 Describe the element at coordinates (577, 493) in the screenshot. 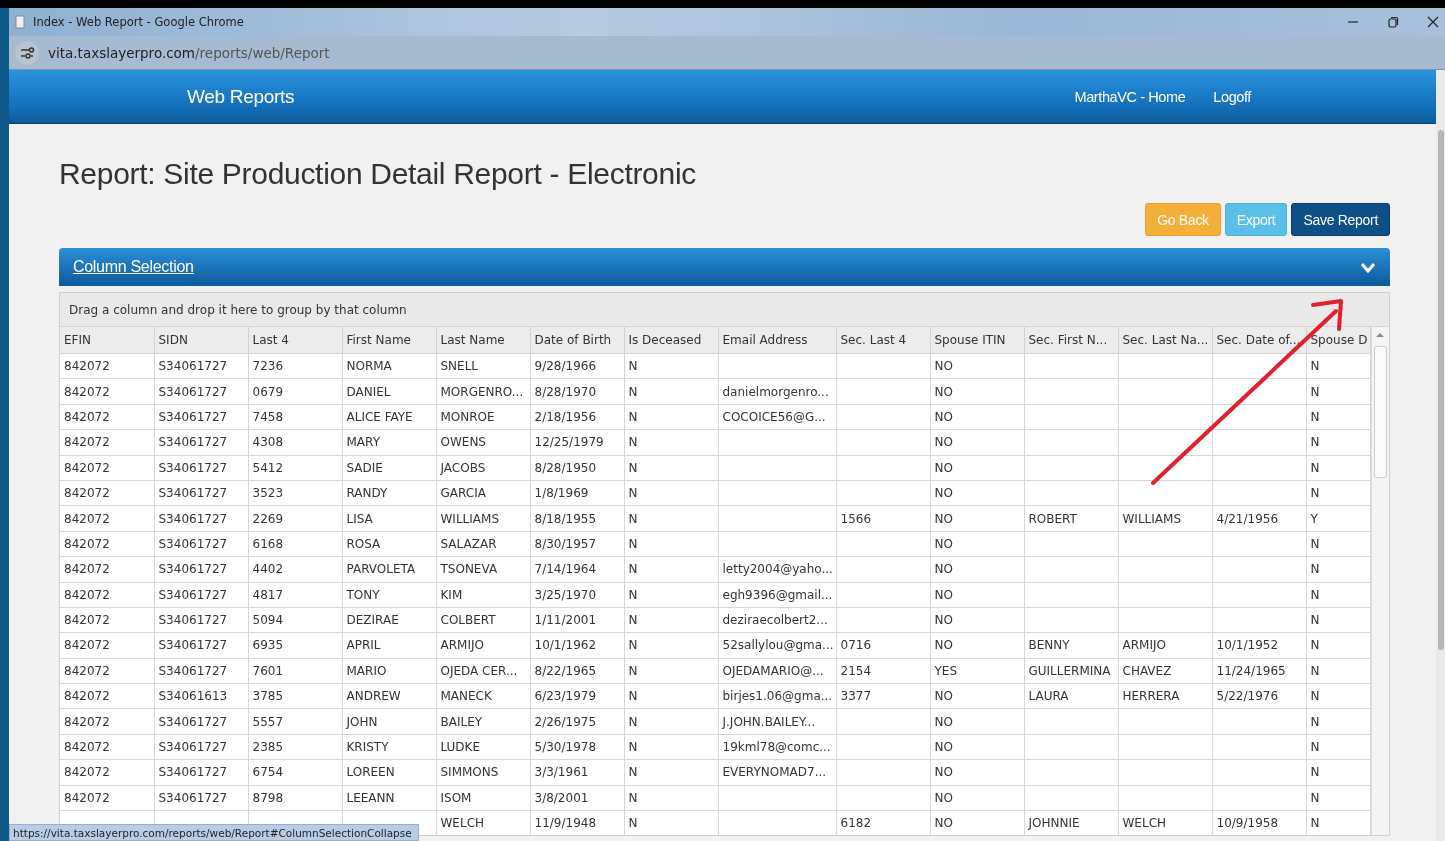

I see `table-cell: 1/8/1969` at that location.